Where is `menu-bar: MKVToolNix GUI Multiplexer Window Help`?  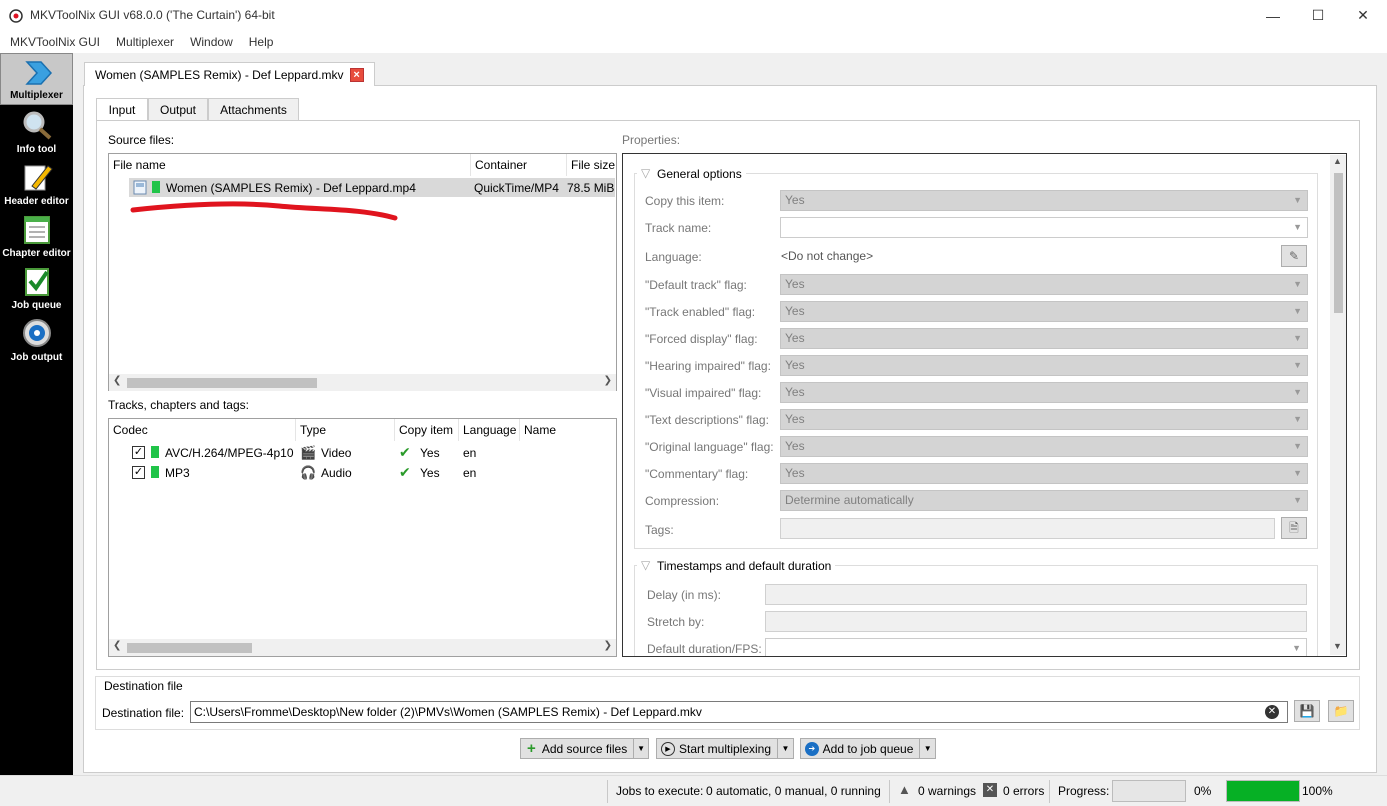 menu-bar: MKVToolNix GUI Multiplexer Window Help is located at coordinates (693, 42).